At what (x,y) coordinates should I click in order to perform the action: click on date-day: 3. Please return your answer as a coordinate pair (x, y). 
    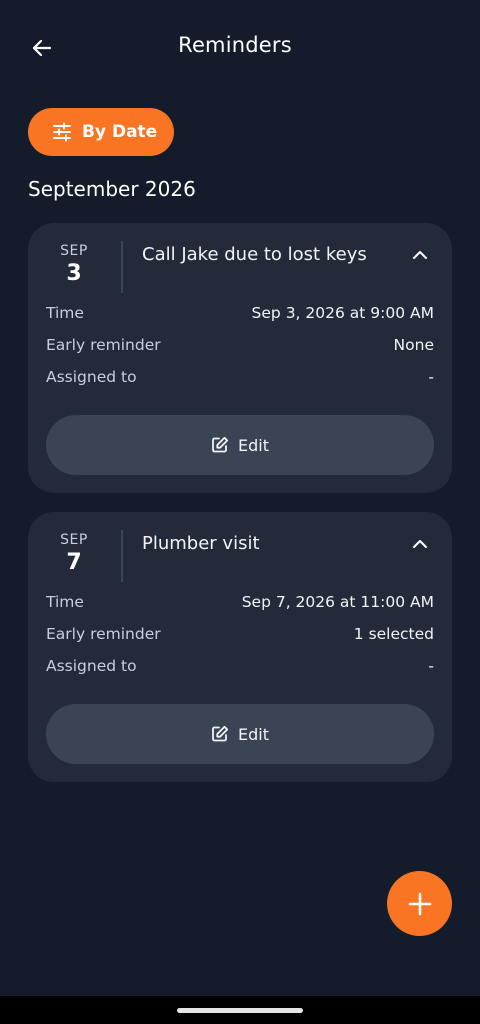
    Looking at the image, I should click on (74, 273).